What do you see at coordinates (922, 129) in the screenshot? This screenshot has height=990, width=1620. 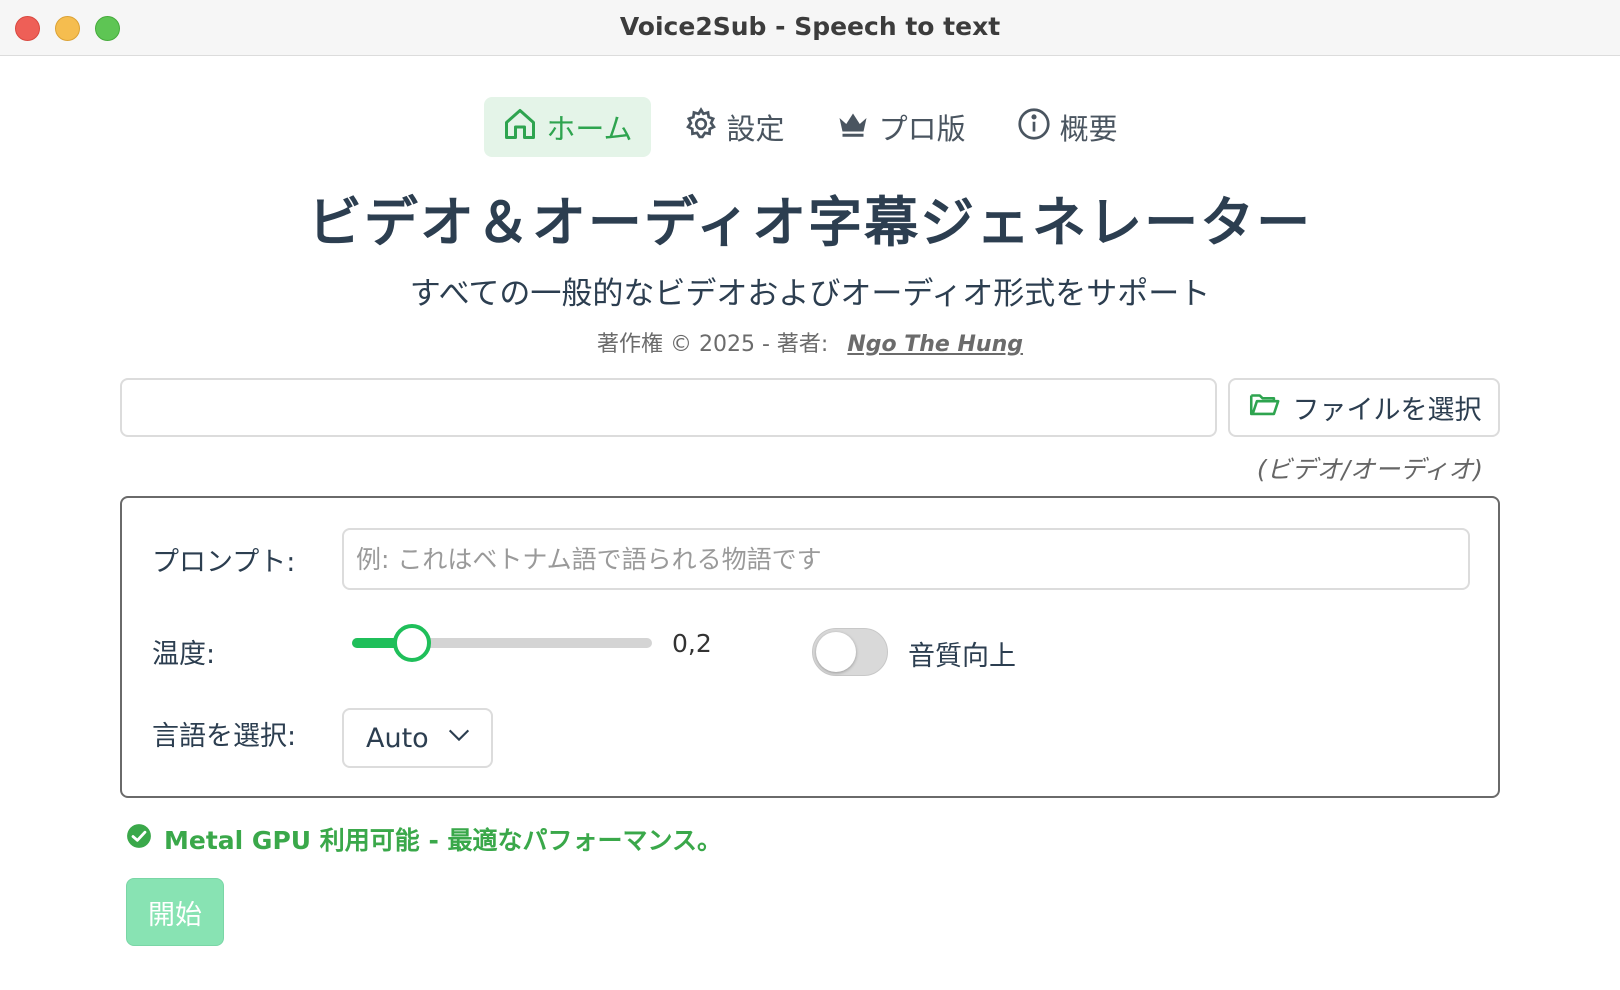 I see `nav-item-label: プロ版` at bounding box center [922, 129].